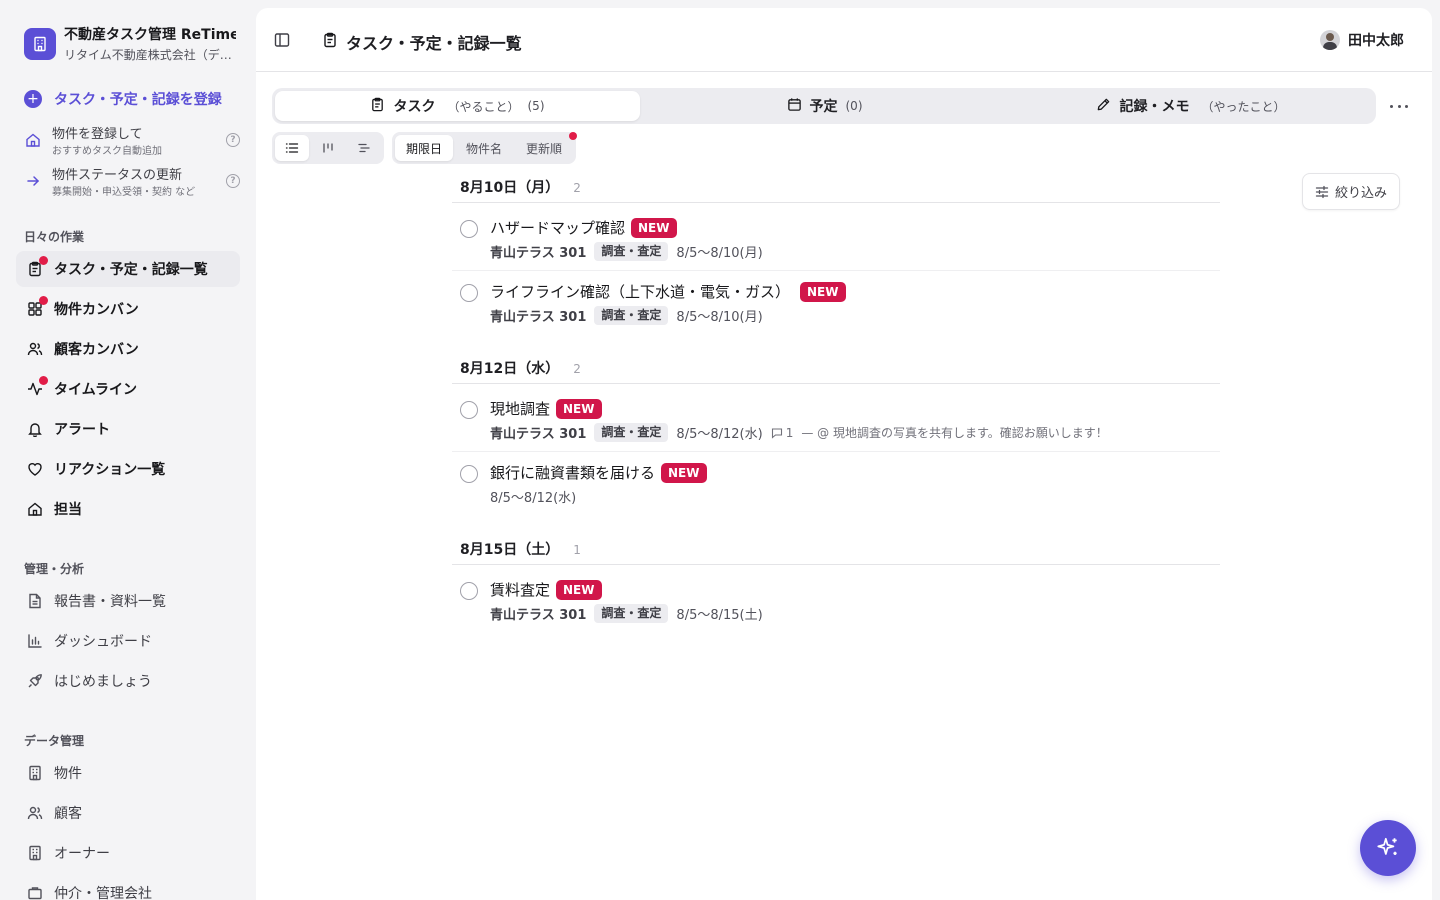 The image size is (1440, 900). I want to click on task-row: 賃料査定 NEW 青山テラス 301 調査・査定 8/5〜8/15(土), so click(836, 601).